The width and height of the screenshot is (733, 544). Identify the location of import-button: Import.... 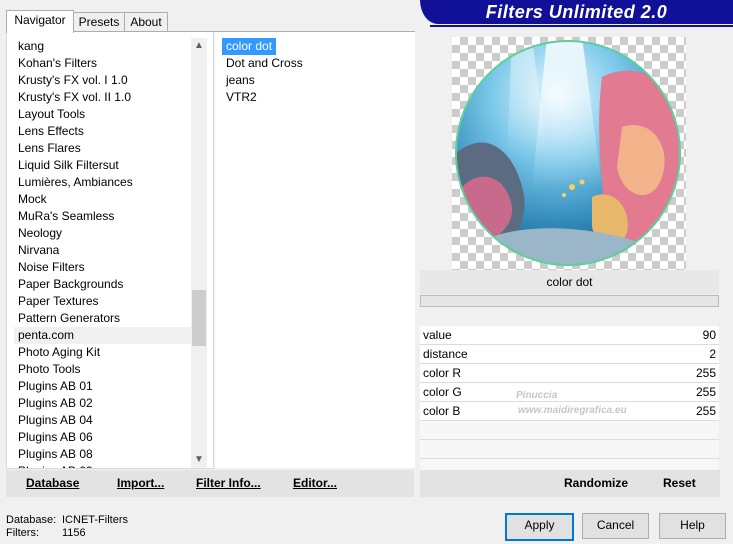
(140, 483).